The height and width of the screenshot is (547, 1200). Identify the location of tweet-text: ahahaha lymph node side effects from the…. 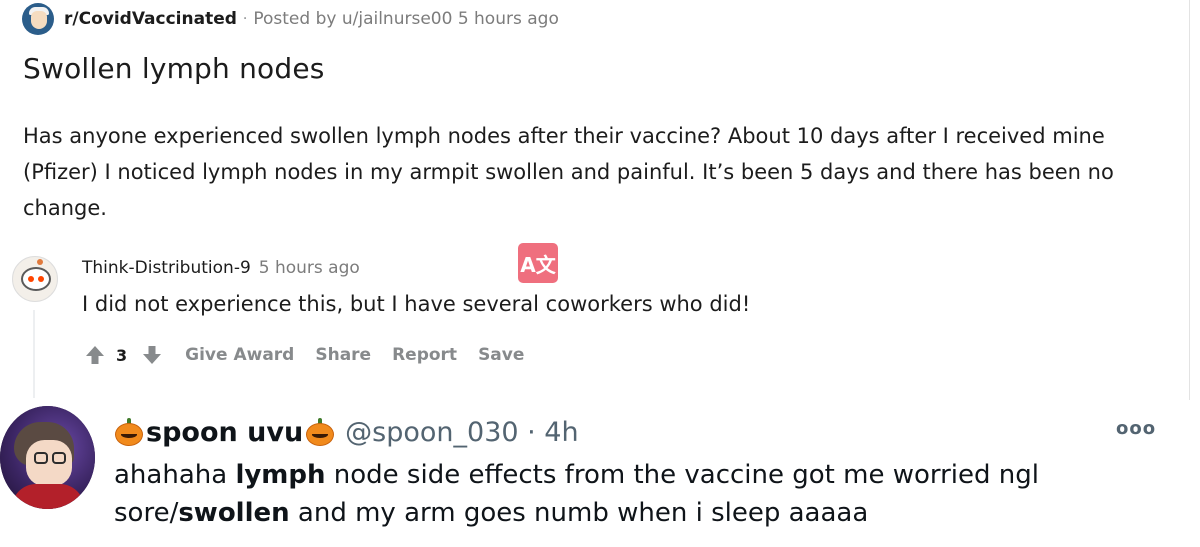
(649, 494).